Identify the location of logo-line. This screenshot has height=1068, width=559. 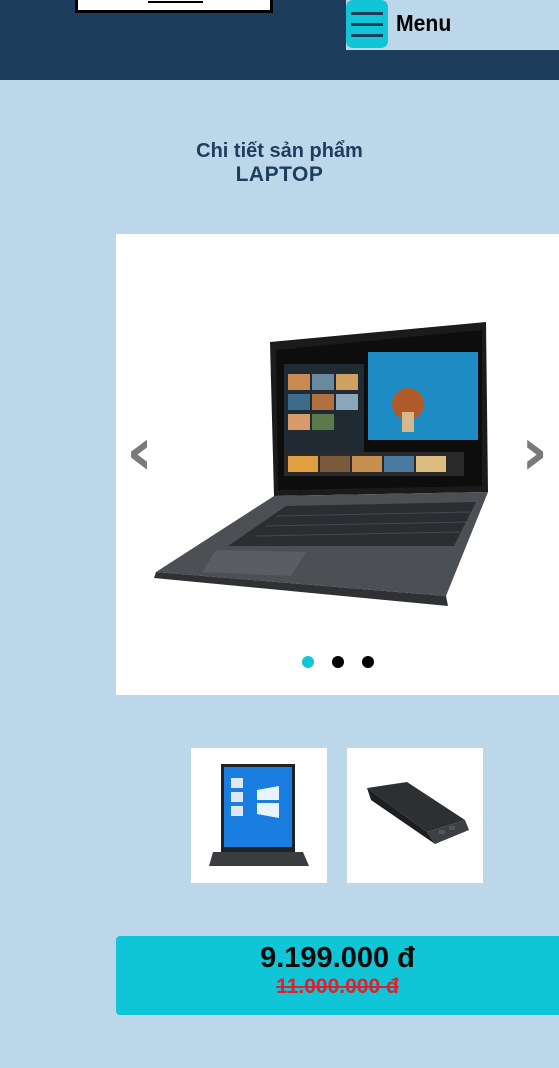
(175, 2).